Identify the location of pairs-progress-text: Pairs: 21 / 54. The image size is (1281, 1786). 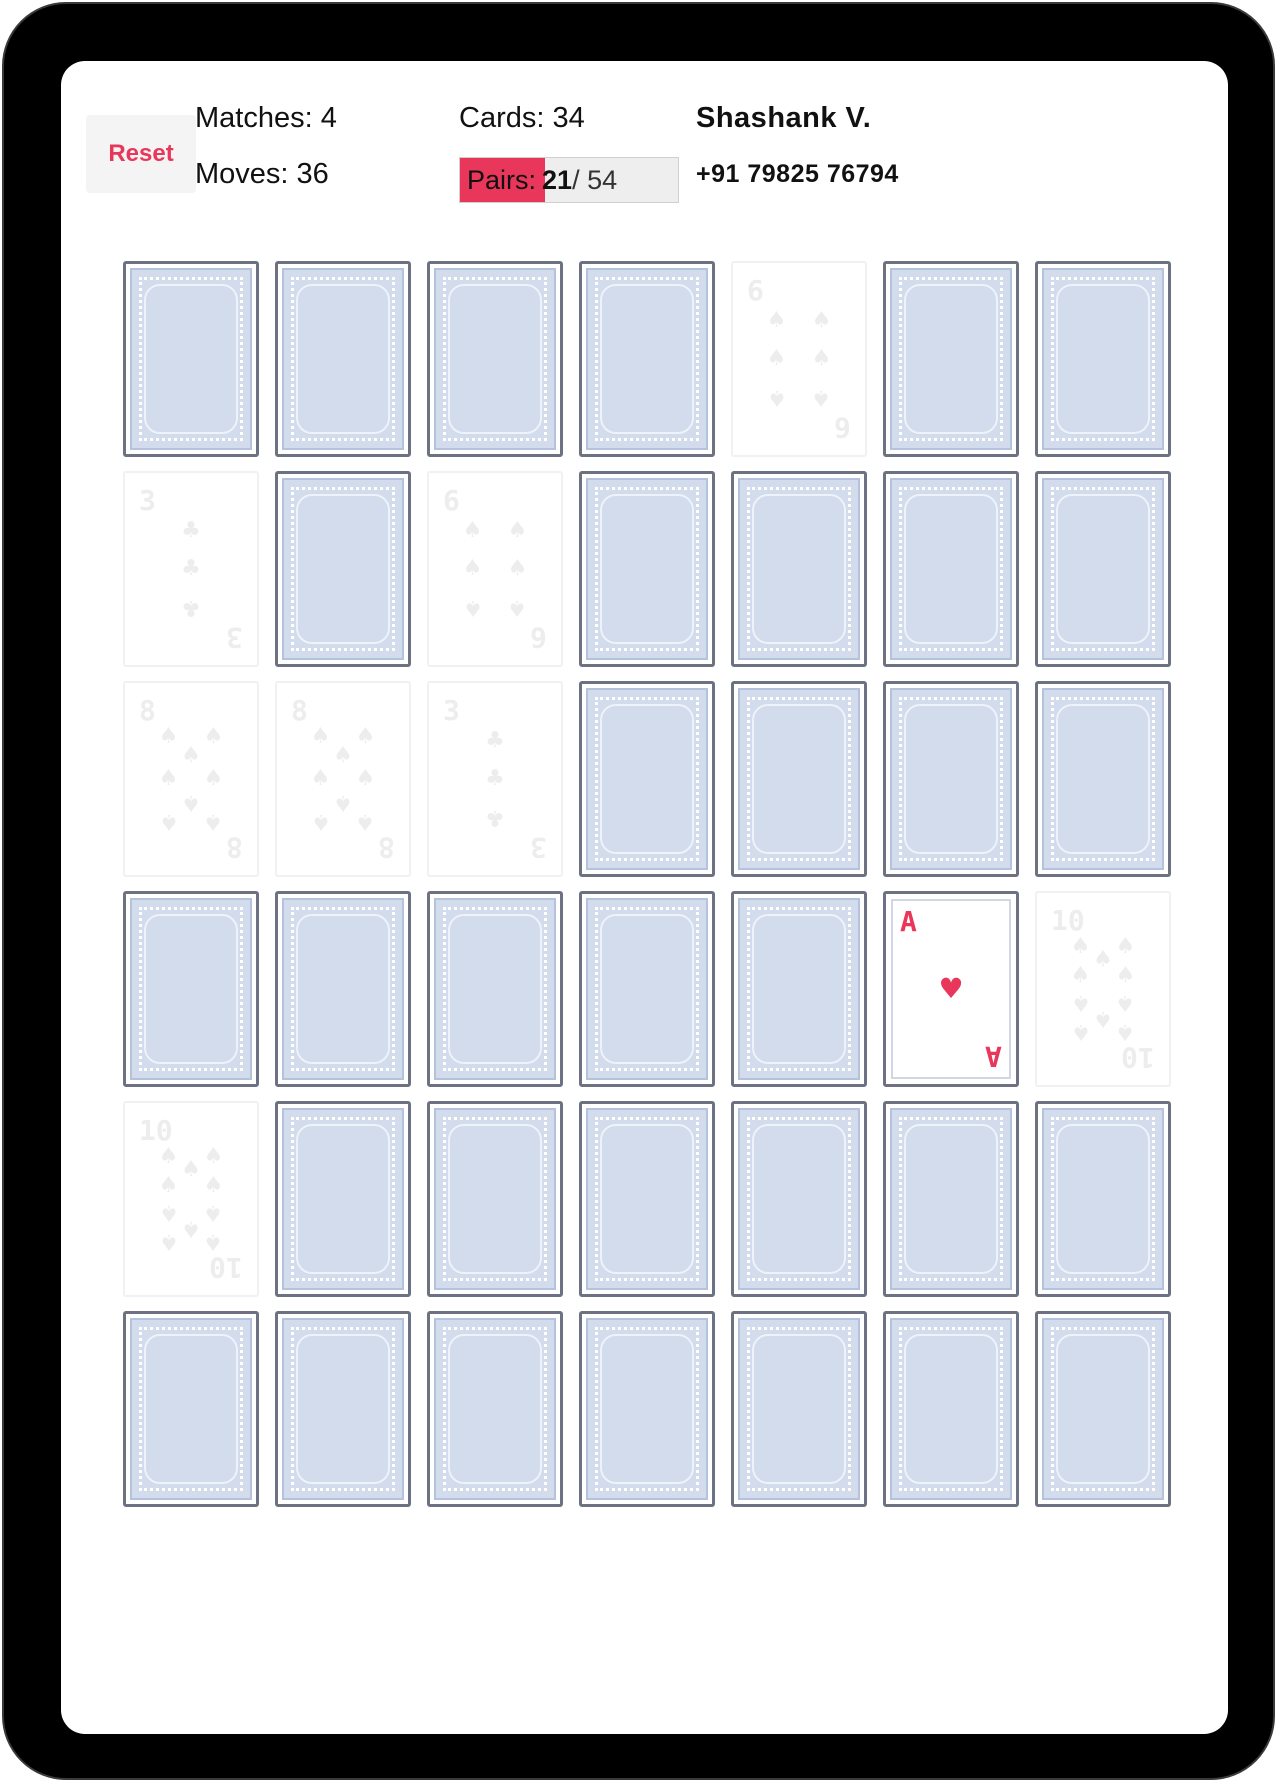
(542, 180).